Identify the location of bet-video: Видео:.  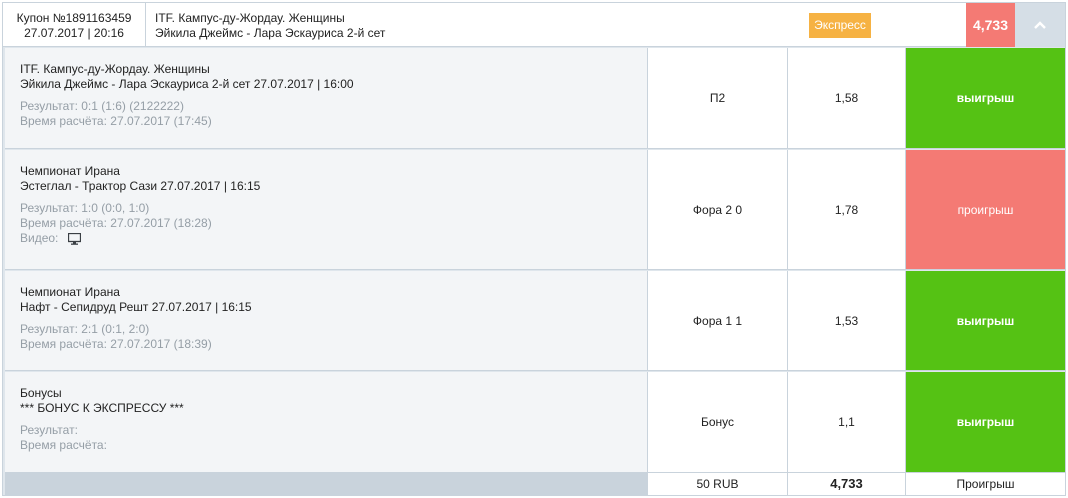
(333, 240).